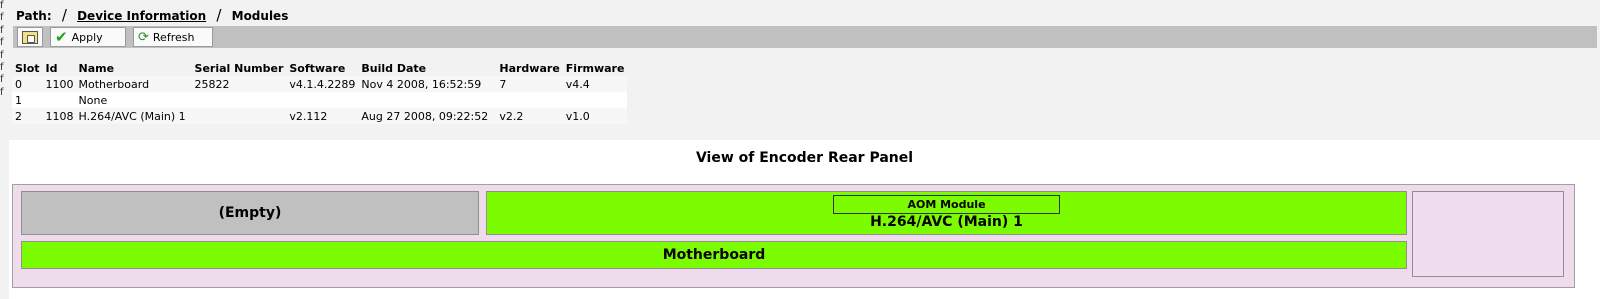 Image resolution: width=1600 pixels, height=299 pixels. I want to click on col-header-firmware: Firmware, so click(595, 68).